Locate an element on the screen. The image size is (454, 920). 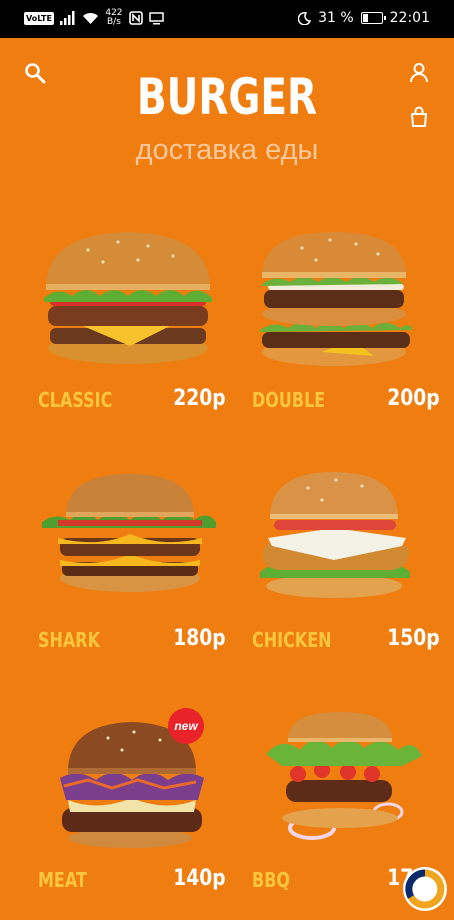
burger-double-image is located at coordinates (336, 299).